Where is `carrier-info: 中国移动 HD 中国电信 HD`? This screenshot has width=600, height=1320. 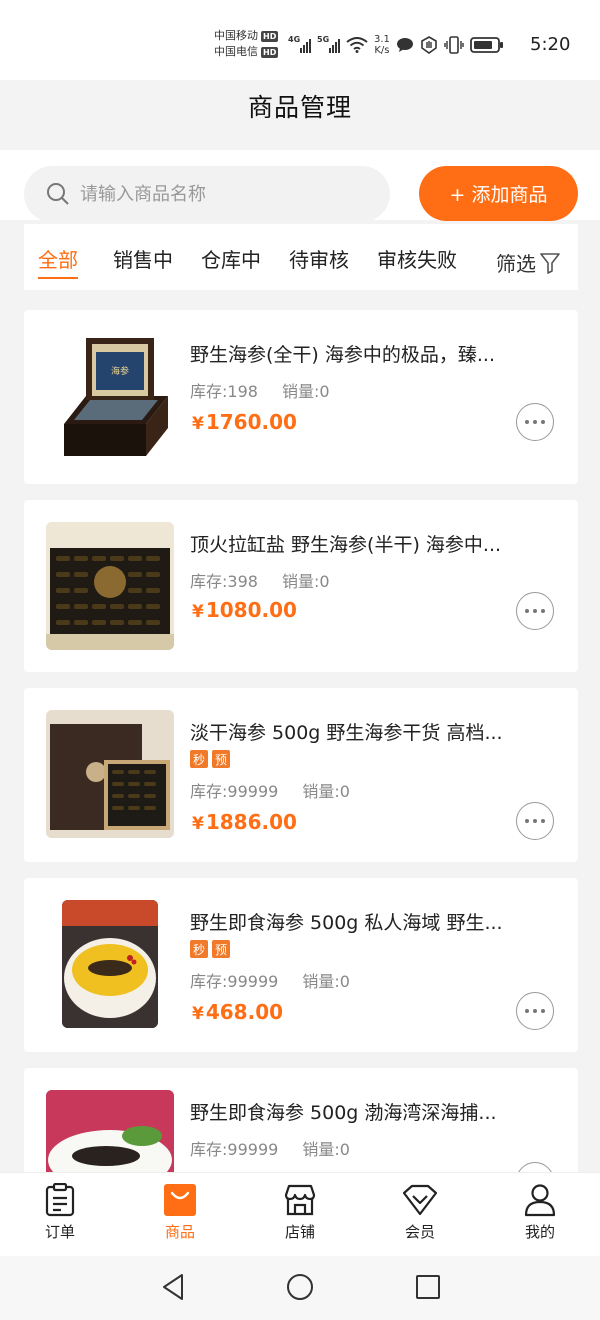
carrier-info: 中国移动 HD 中国电信 HD is located at coordinates (246, 44).